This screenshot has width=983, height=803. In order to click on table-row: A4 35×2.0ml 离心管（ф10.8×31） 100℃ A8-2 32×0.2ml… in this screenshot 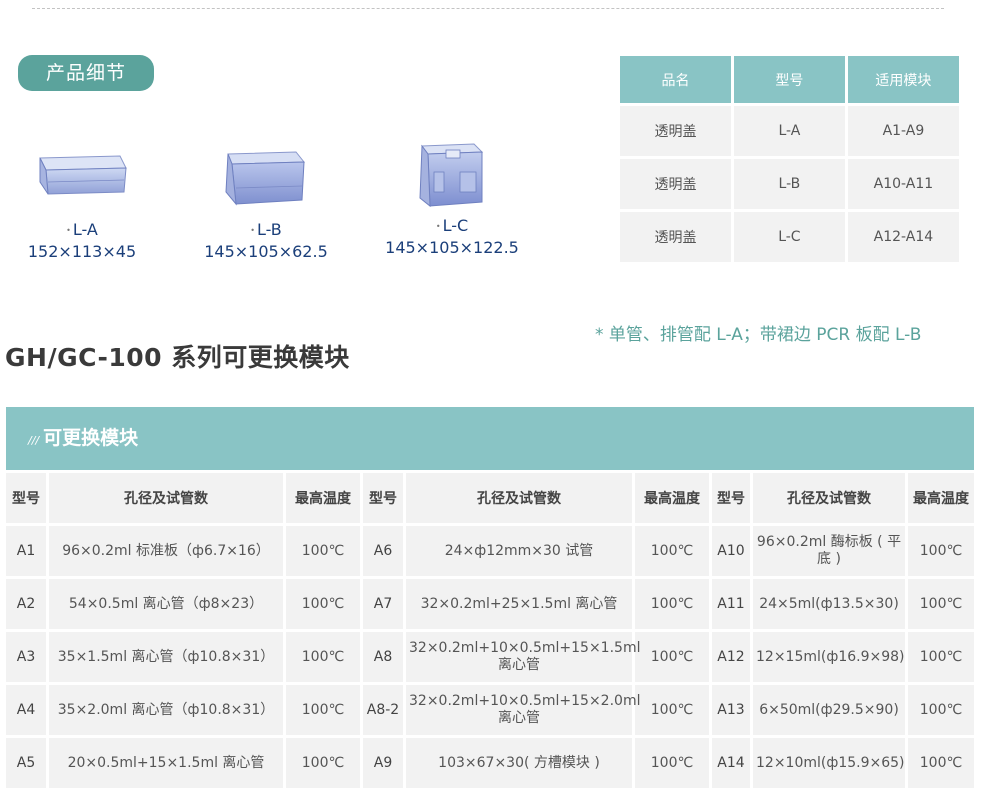, I will do `click(490, 710)`.